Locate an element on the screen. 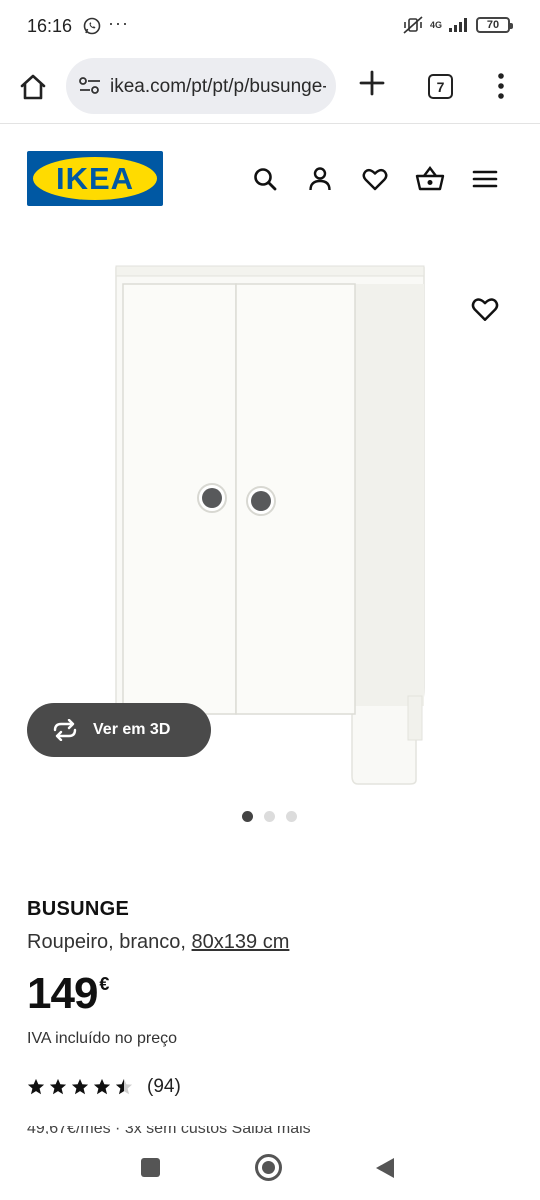 The height and width of the screenshot is (1200, 540). new-tab-icon is located at coordinates (372, 85).